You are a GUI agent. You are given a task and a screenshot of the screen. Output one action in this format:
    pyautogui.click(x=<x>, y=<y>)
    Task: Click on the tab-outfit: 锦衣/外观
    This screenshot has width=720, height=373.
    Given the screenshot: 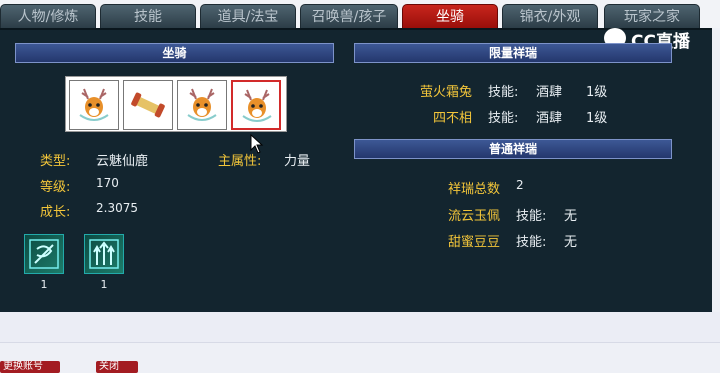 What is the action you would take?
    pyautogui.click(x=550, y=16)
    